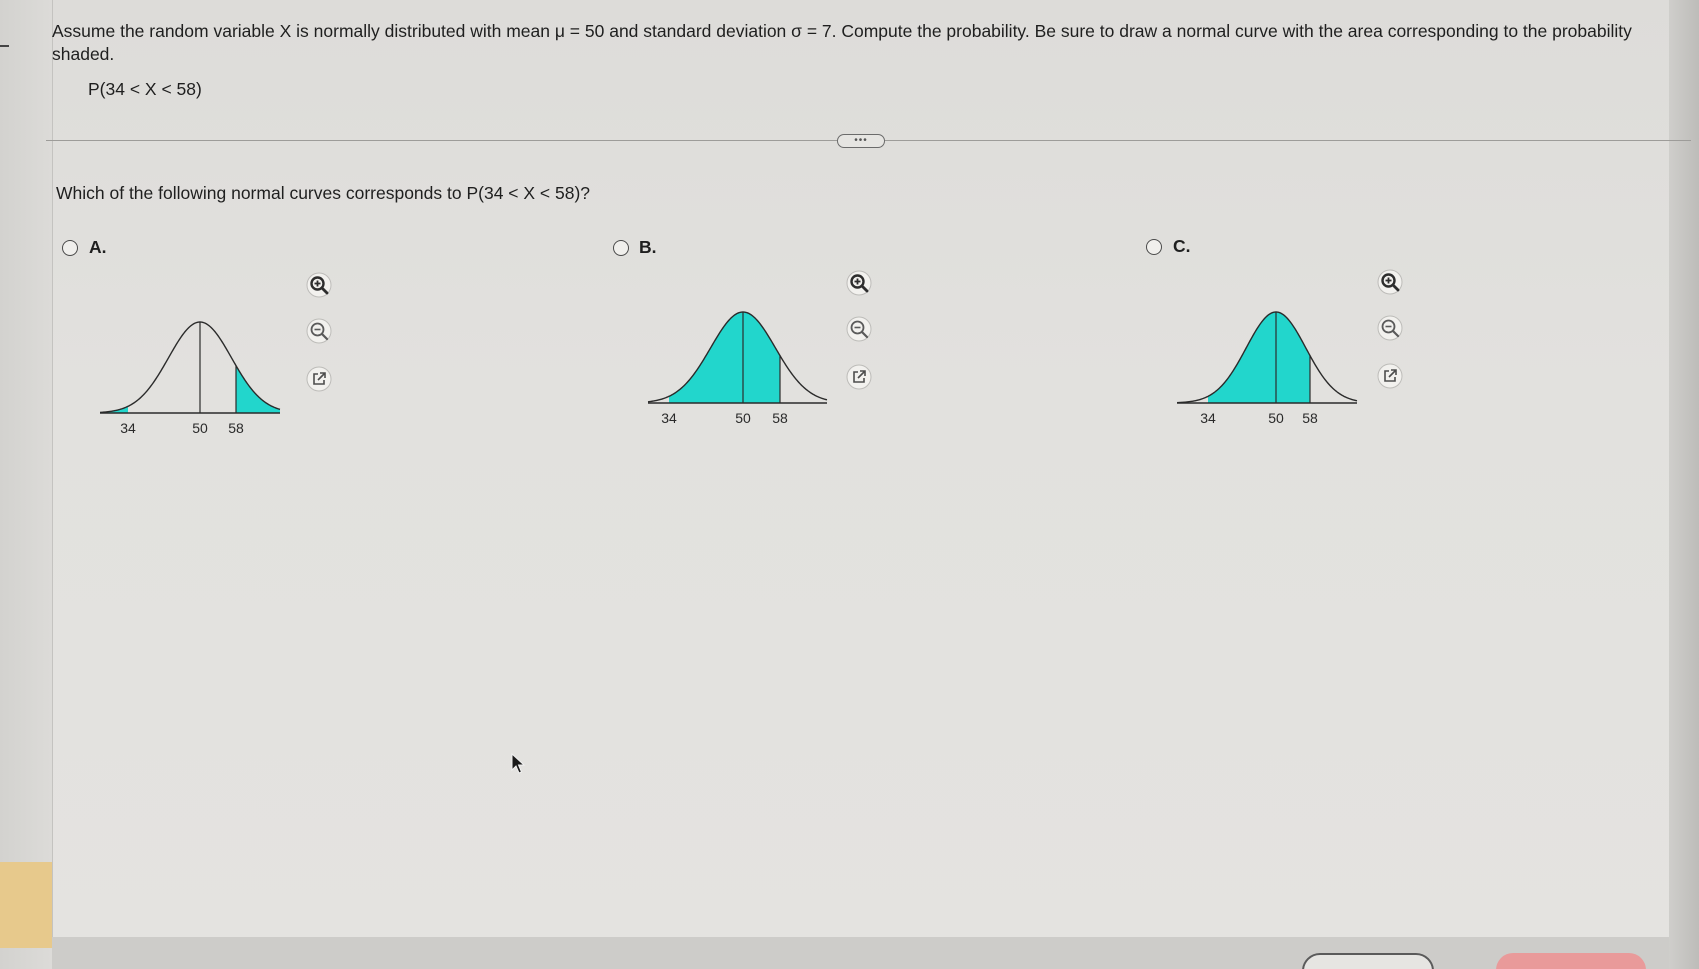  I want to click on option-a-tick-58: 58, so click(236, 428).